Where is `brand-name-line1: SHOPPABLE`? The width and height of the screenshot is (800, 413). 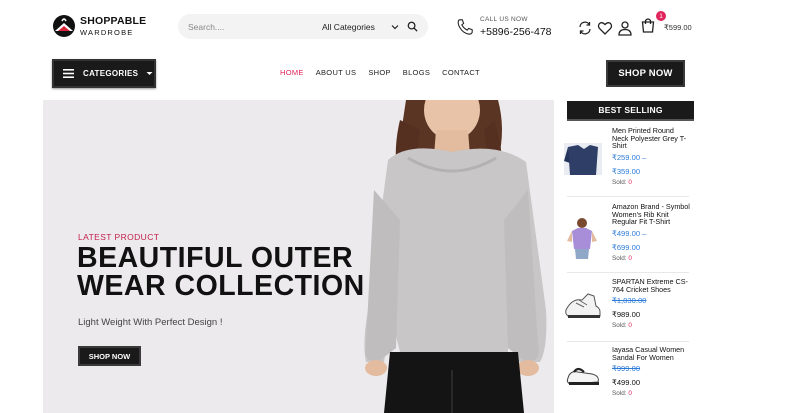
brand-name-line1: SHOPPABLE is located at coordinates (113, 21).